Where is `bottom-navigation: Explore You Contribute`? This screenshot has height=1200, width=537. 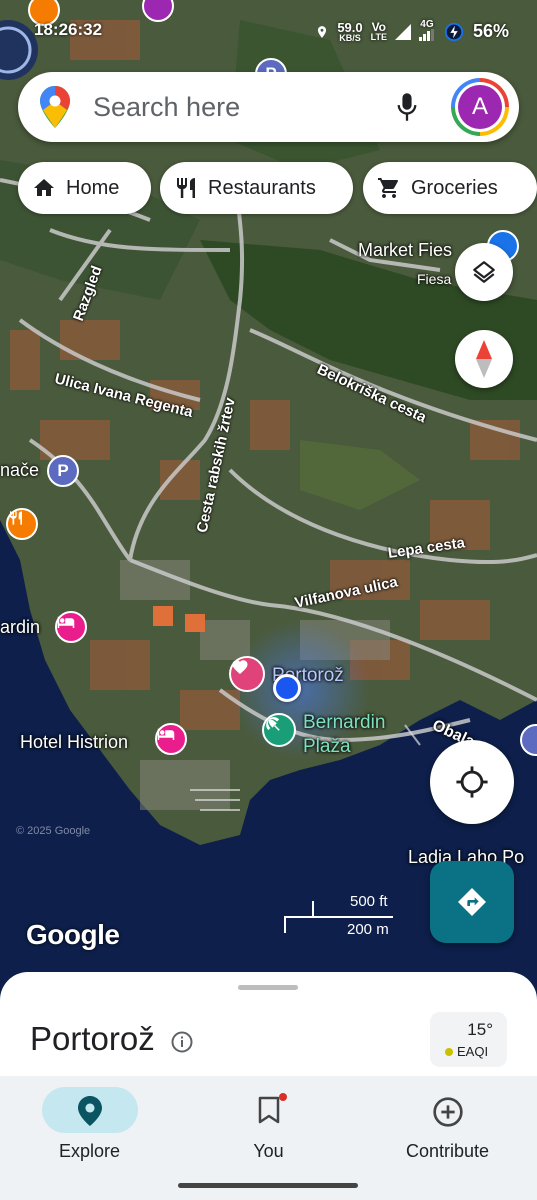 bottom-navigation: Explore You Contribute is located at coordinates (268, 1138).